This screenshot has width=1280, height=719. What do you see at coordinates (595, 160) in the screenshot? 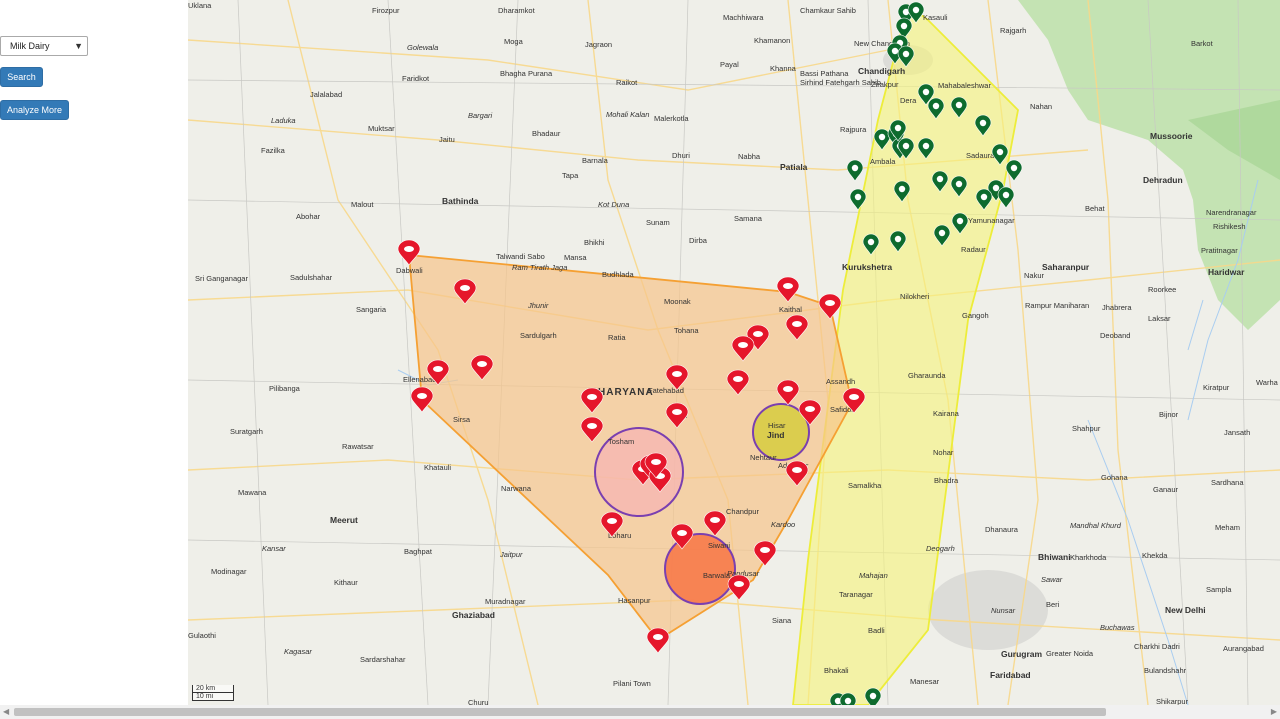
I see `place-label: Barnala` at bounding box center [595, 160].